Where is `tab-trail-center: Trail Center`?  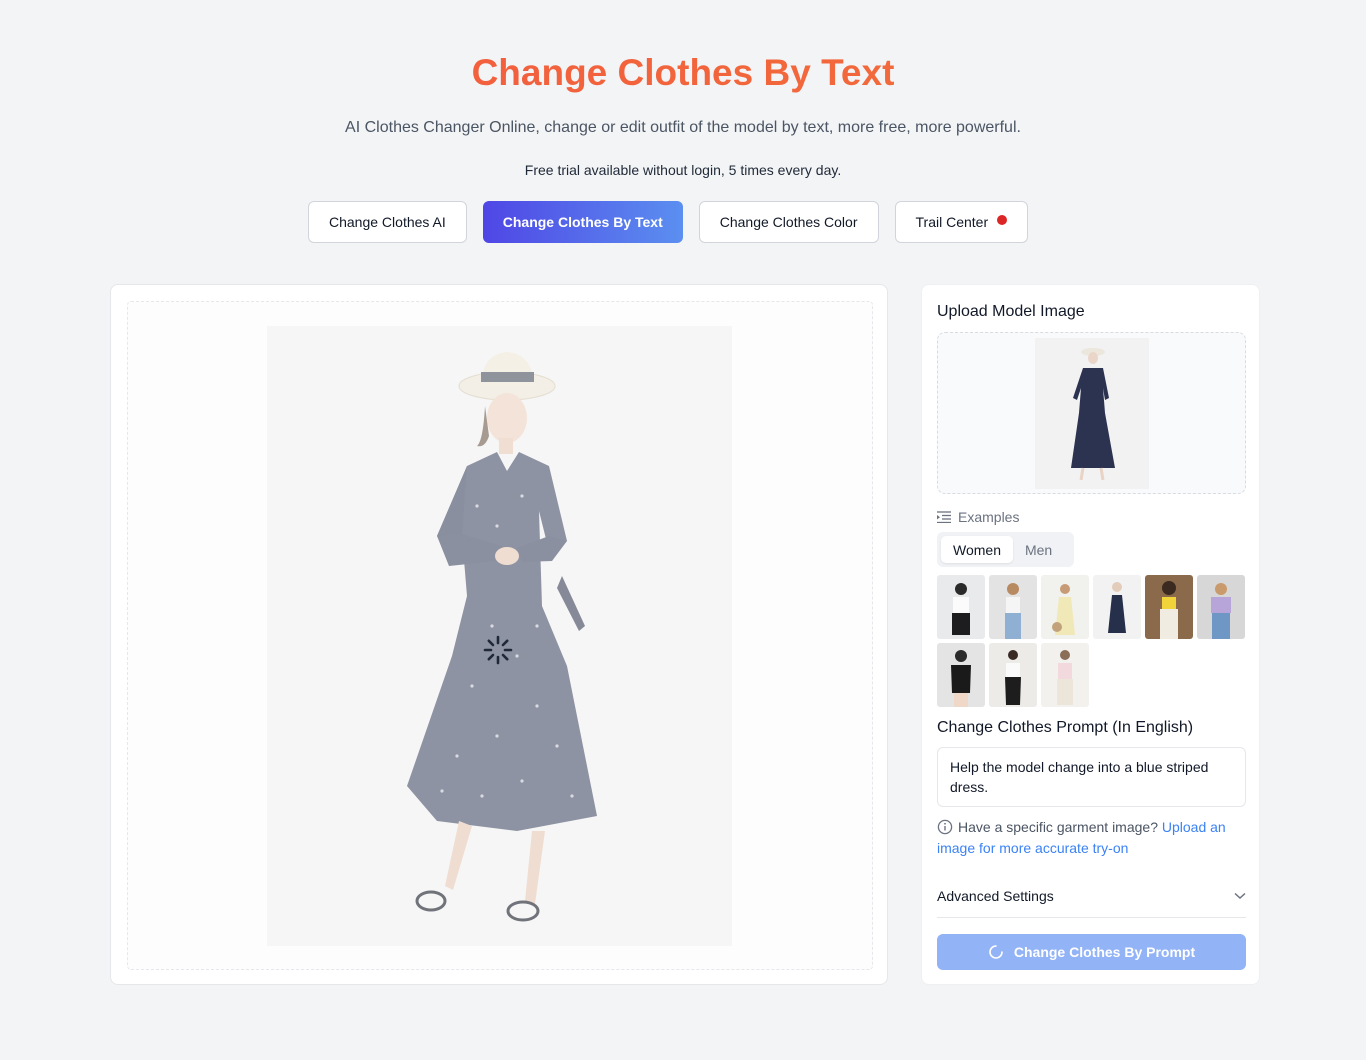
tab-trail-center: Trail Center is located at coordinates (961, 222).